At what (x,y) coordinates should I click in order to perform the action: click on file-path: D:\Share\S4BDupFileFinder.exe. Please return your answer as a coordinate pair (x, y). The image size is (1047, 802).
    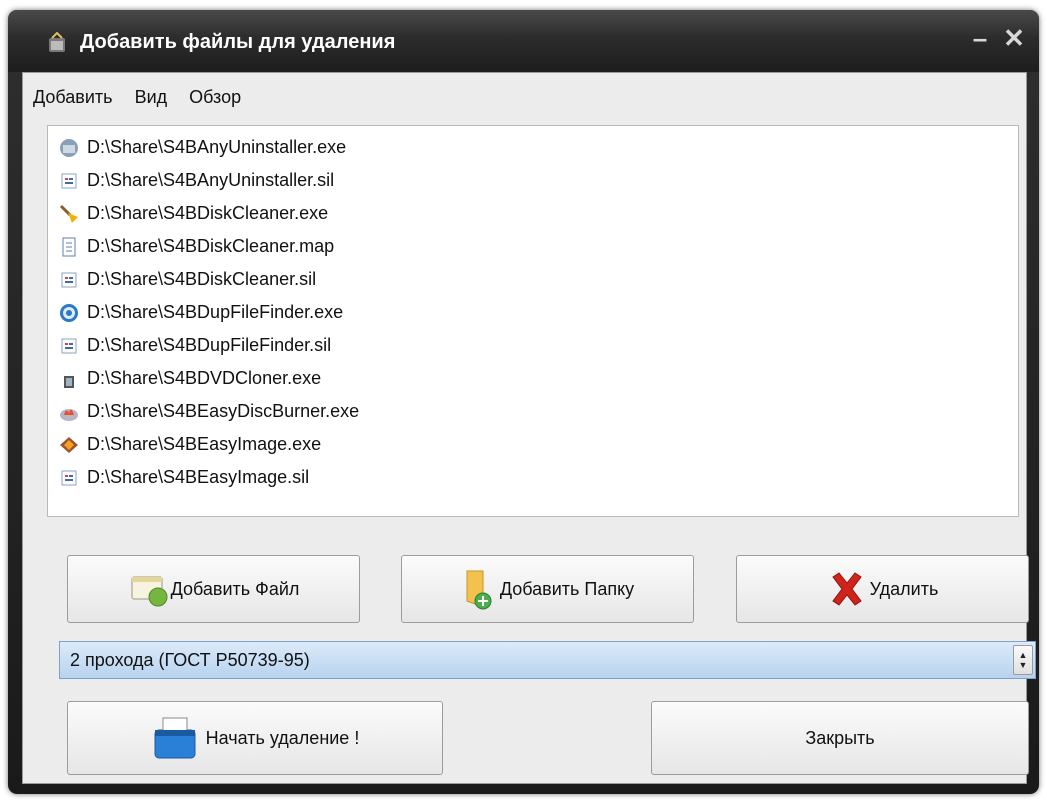
    Looking at the image, I should click on (215, 312).